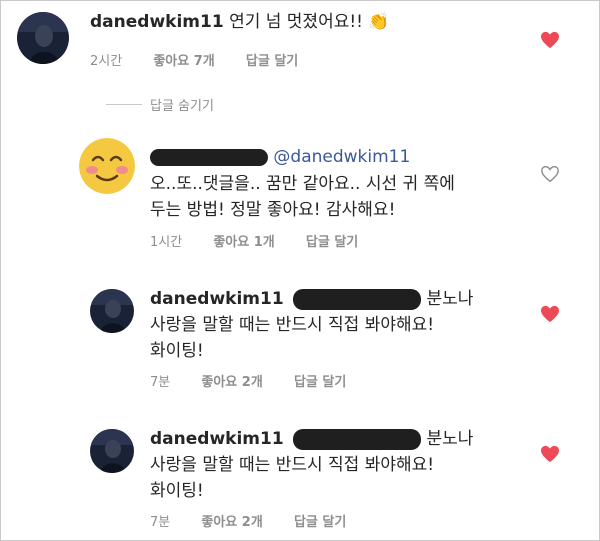 The width and height of the screenshot is (600, 541). I want to click on likes-count: 좋아요 1개, so click(243, 242).